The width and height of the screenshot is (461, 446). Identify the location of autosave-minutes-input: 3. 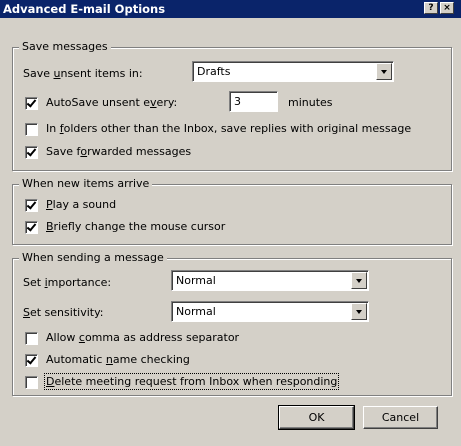
(253, 101).